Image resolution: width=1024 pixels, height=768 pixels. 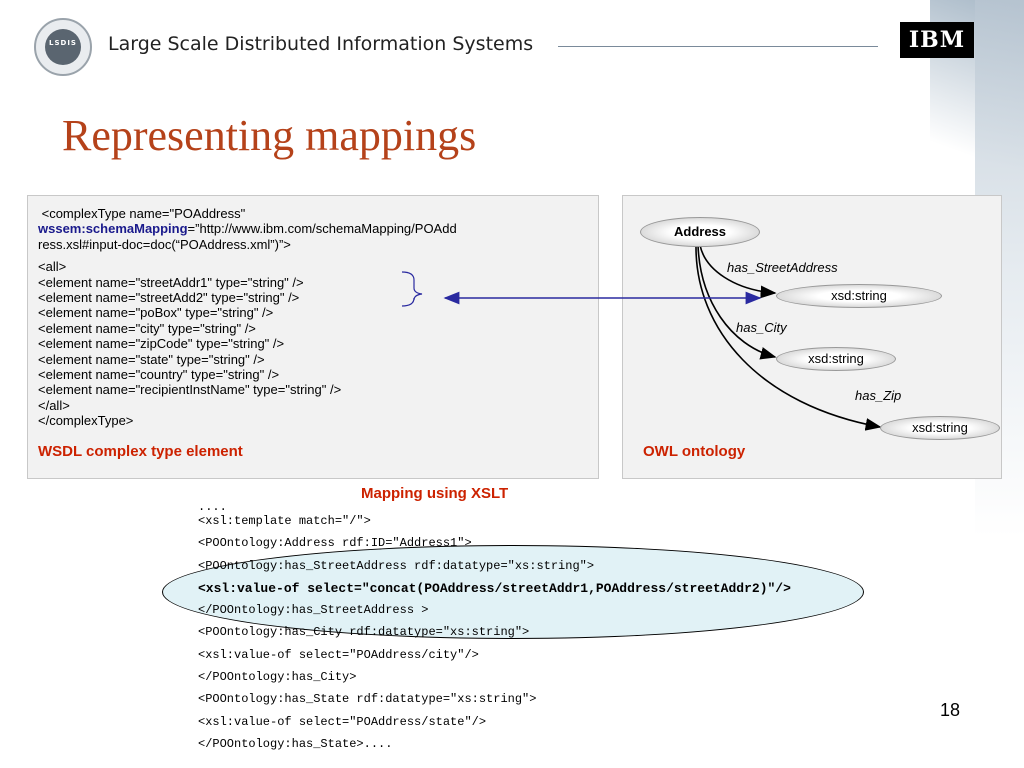 What do you see at coordinates (342, 721) in the screenshot?
I see `xslt-line: <xsl:value-of select="POAddress/state"/>` at bounding box center [342, 721].